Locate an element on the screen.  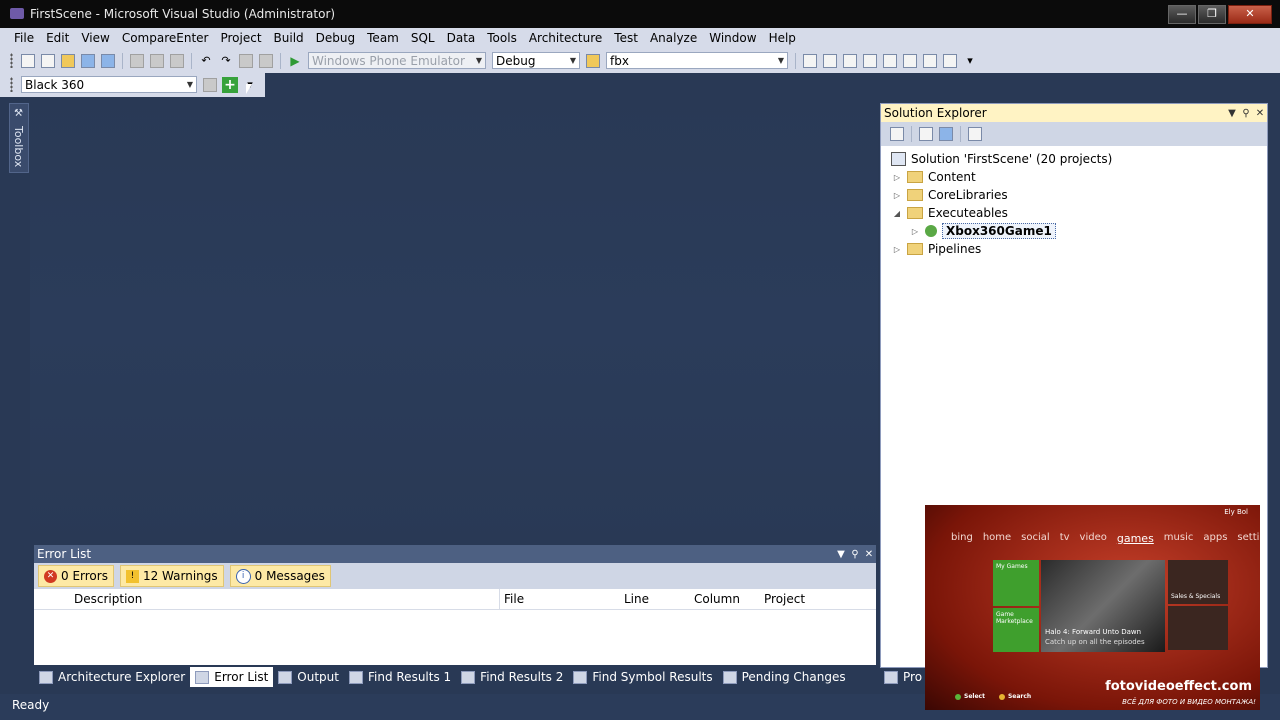
column-header-line: Line is located at coordinates (655, 599).